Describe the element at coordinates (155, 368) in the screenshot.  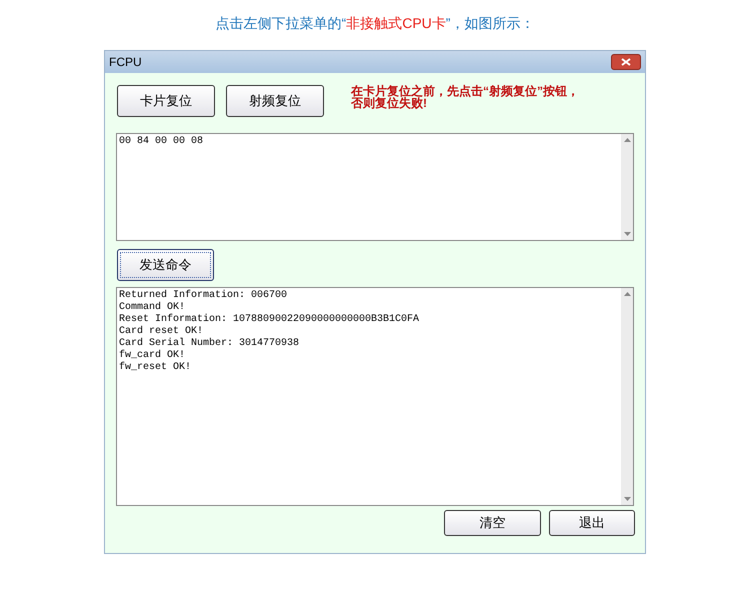
I see `log-line: fw_reset OK!` at that location.